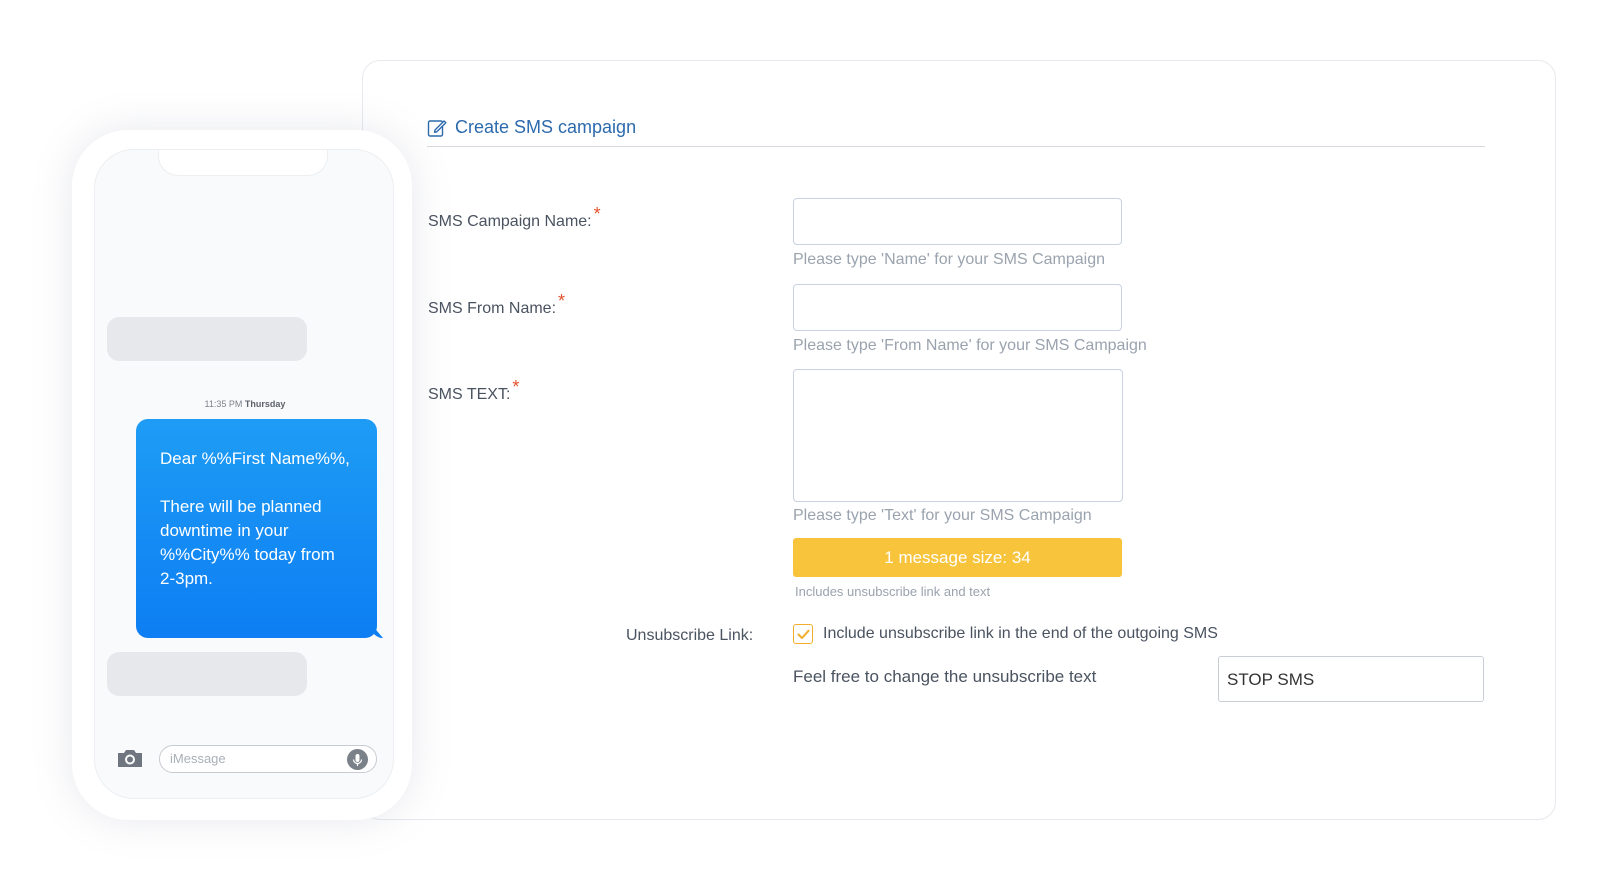 Image resolution: width=1621 pixels, height=872 pixels. Describe the element at coordinates (510, 221) in the screenshot. I see `campaign-name-label-text: SMS Campaign Name:` at that location.